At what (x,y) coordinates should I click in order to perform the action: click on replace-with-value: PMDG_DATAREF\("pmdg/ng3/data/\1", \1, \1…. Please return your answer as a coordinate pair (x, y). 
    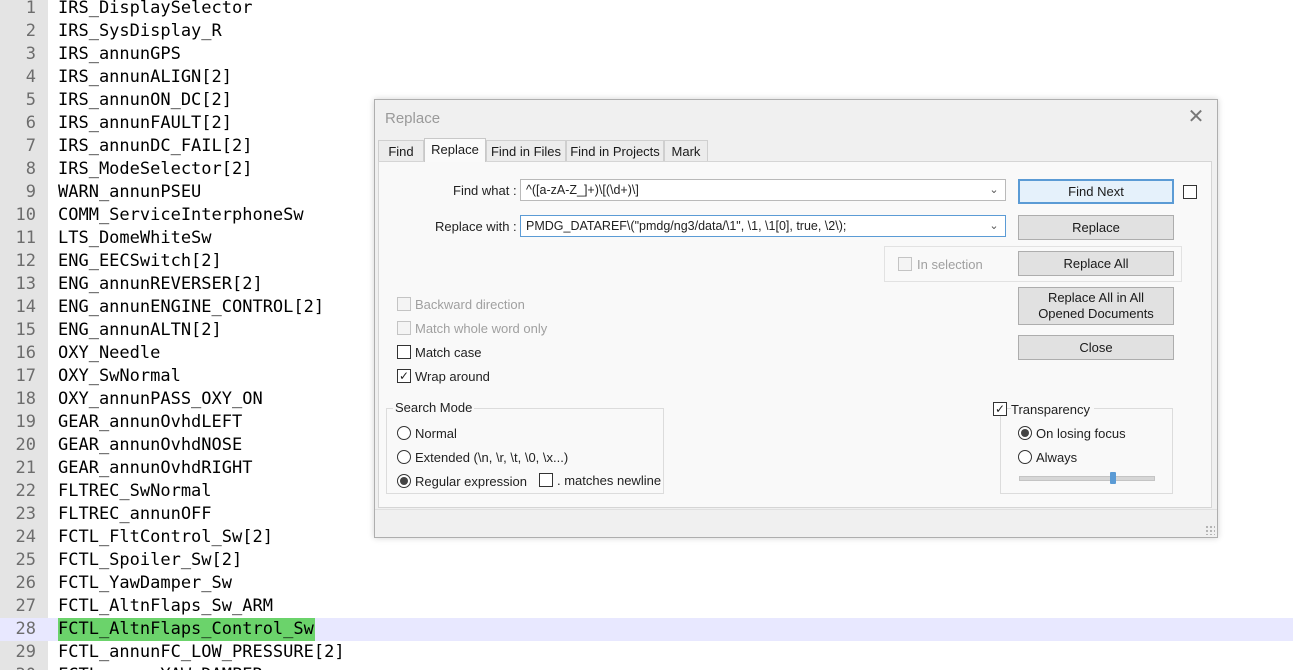
    Looking at the image, I should click on (753, 226).